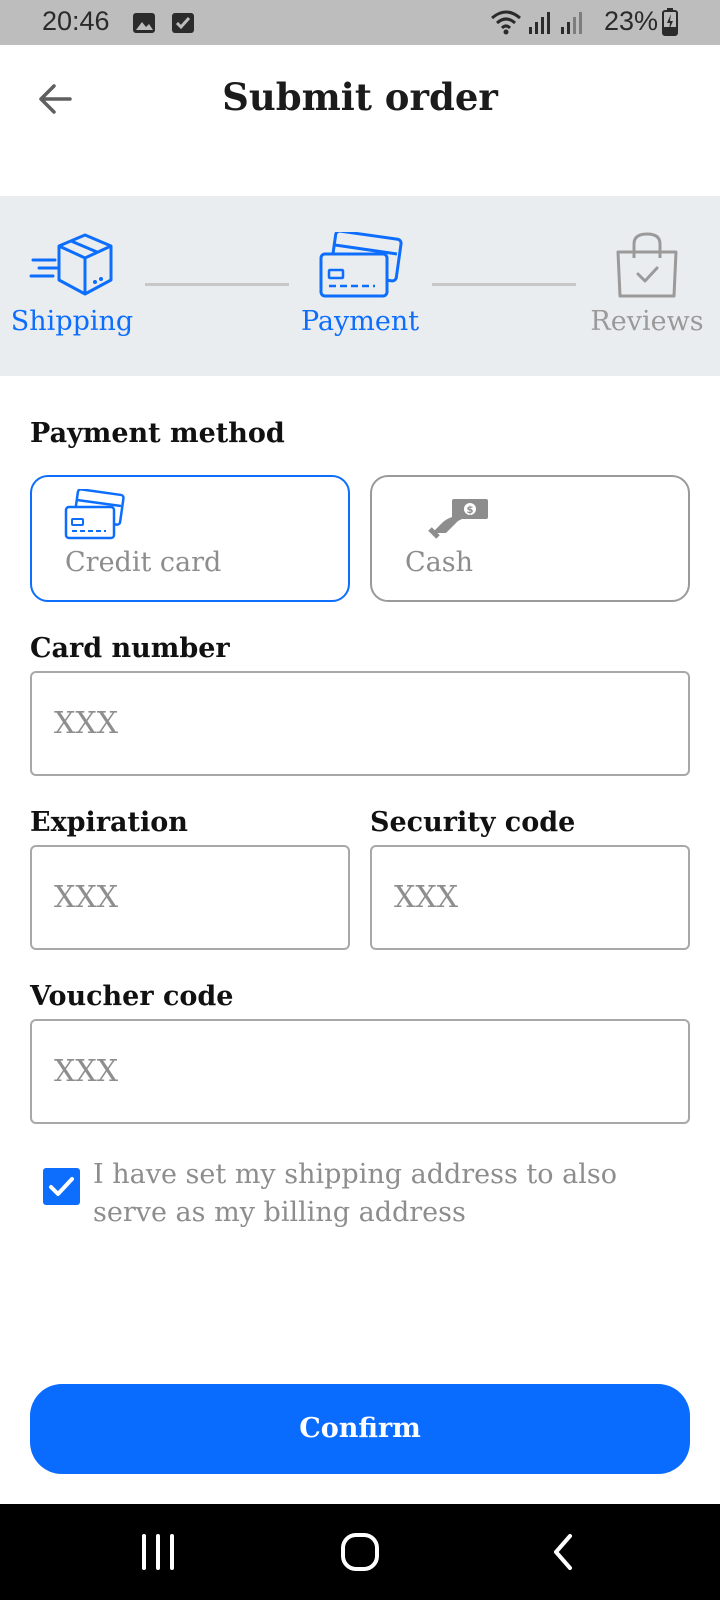 The image size is (720, 1600). What do you see at coordinates (76, 21) in the screenshot?
I see `status-time: 20:46` at bounding box center [76, 21].